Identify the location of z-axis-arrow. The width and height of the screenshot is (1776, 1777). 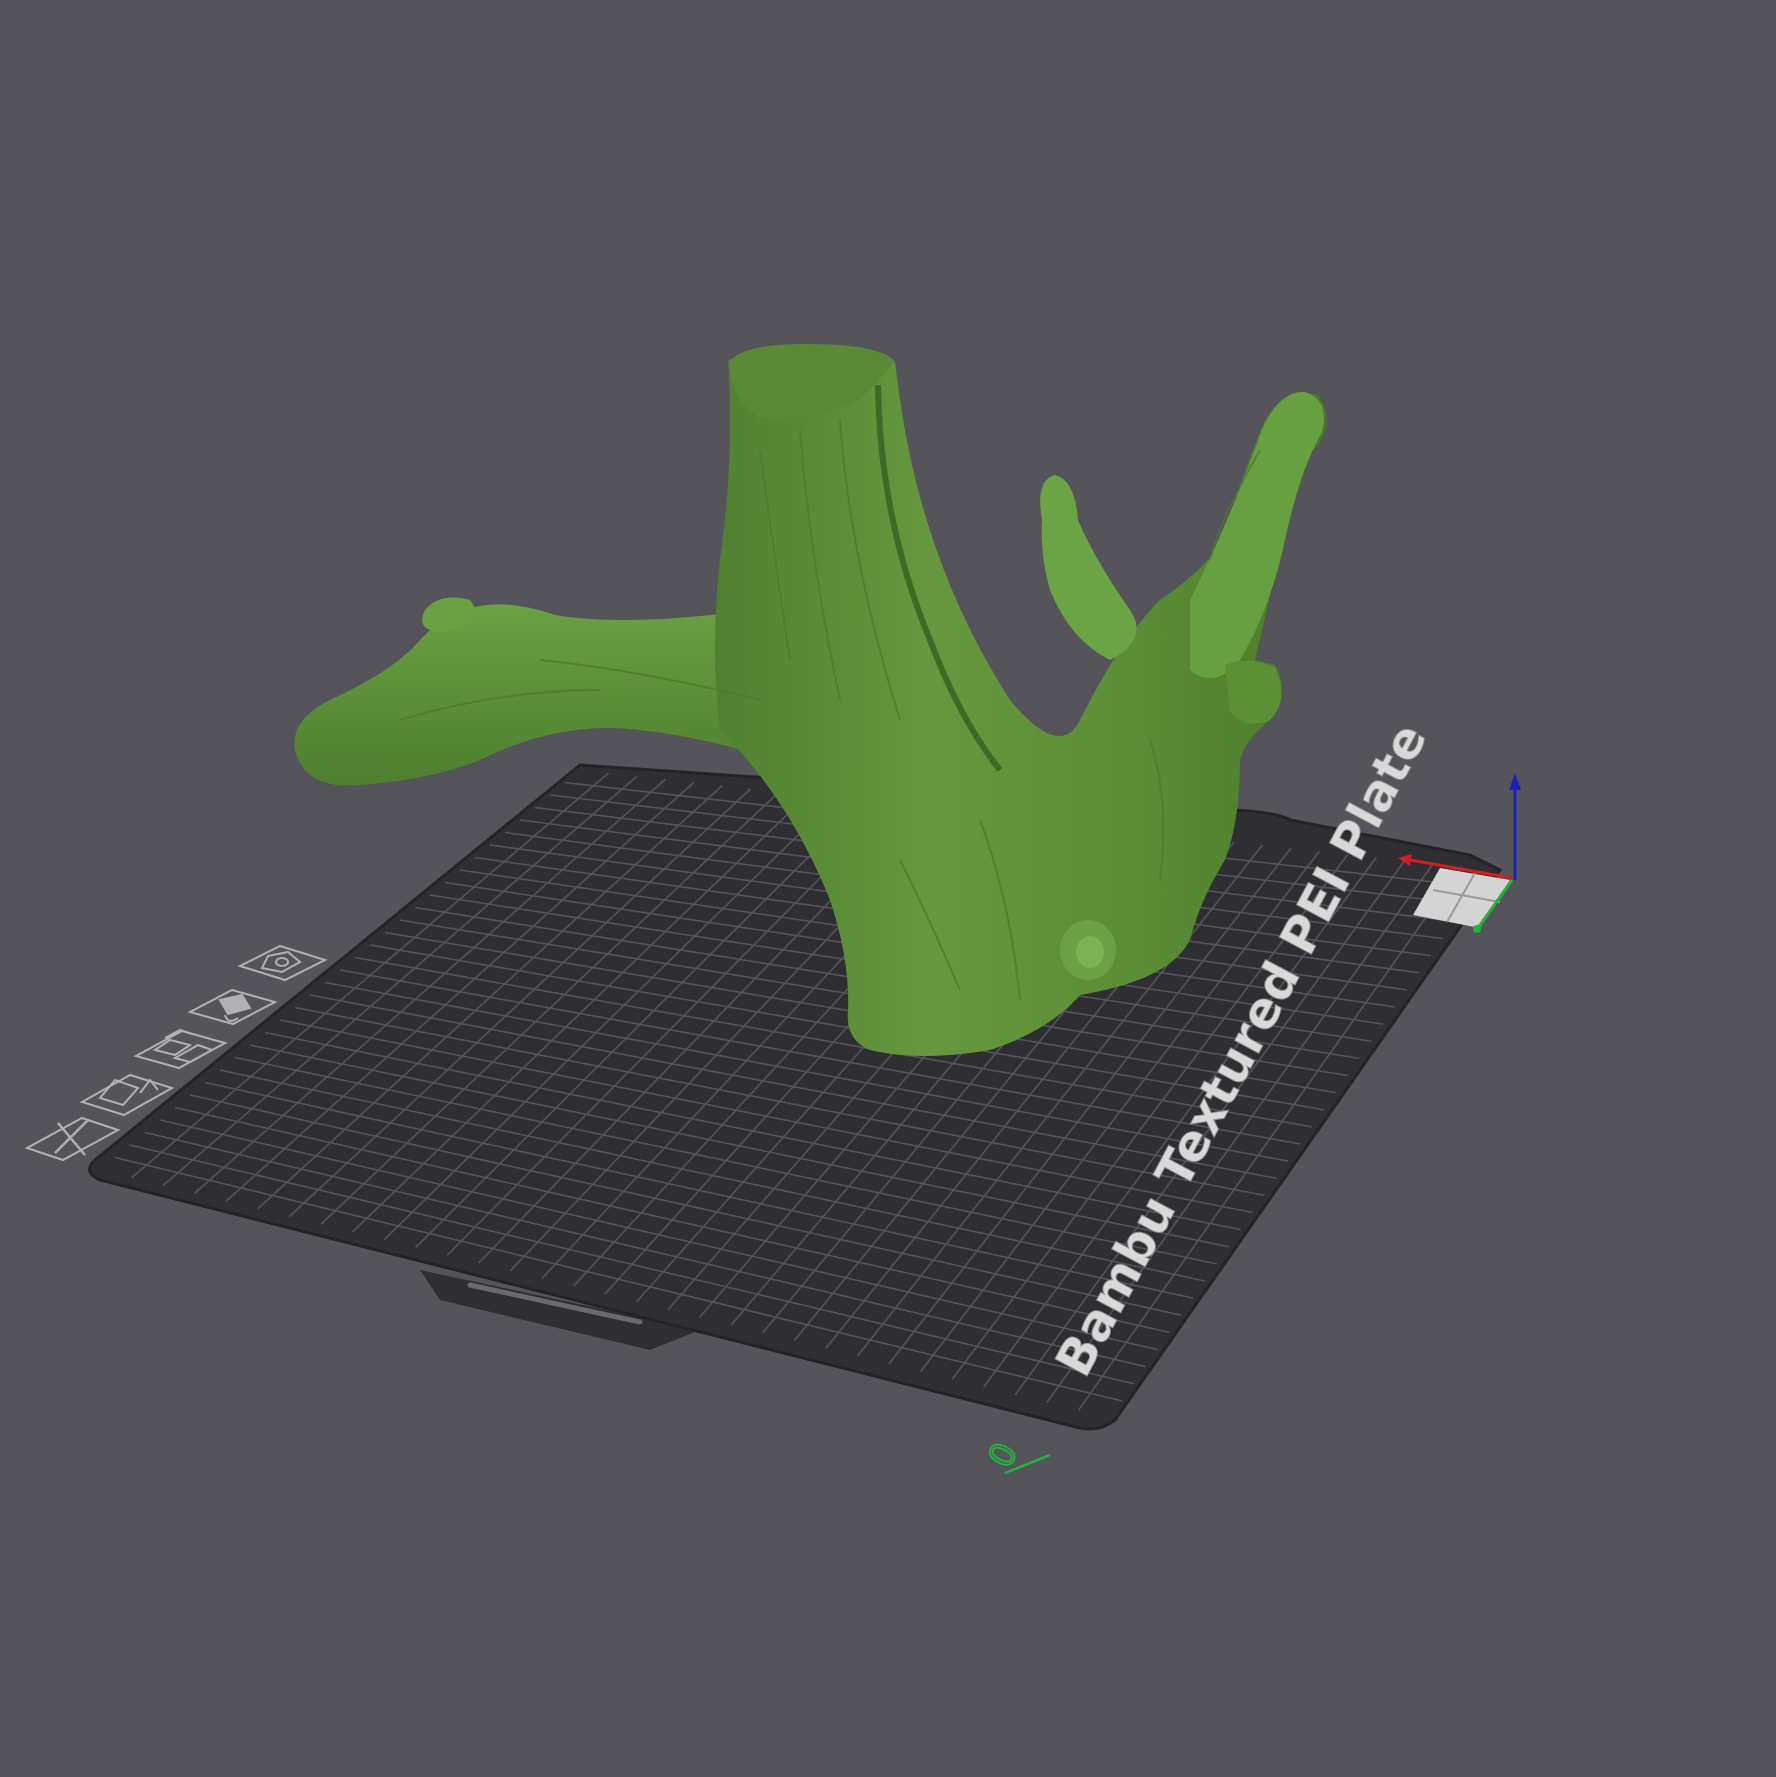
(1515, 781).